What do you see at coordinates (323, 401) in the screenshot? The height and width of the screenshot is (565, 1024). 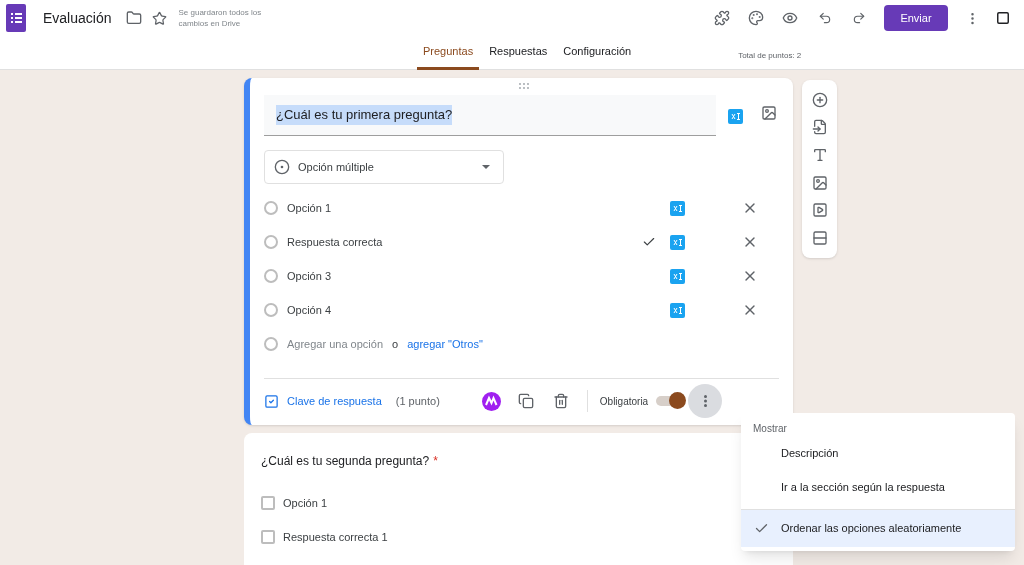 I see `answer-key-button: Clave de respuesta` at bounding box center [323, 401].